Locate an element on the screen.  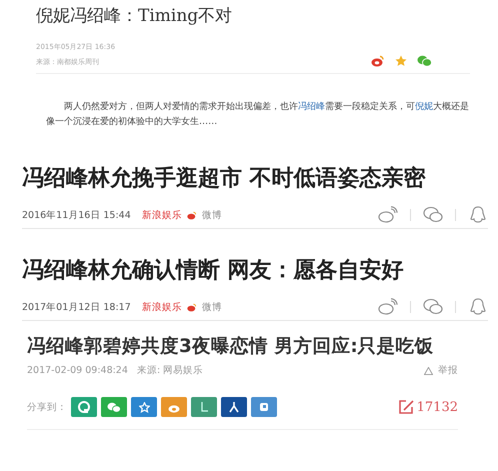
date-source-text: 2017-02-09 09:48:24 来源: 网易娱乐 is located at coordinates (115, 370).